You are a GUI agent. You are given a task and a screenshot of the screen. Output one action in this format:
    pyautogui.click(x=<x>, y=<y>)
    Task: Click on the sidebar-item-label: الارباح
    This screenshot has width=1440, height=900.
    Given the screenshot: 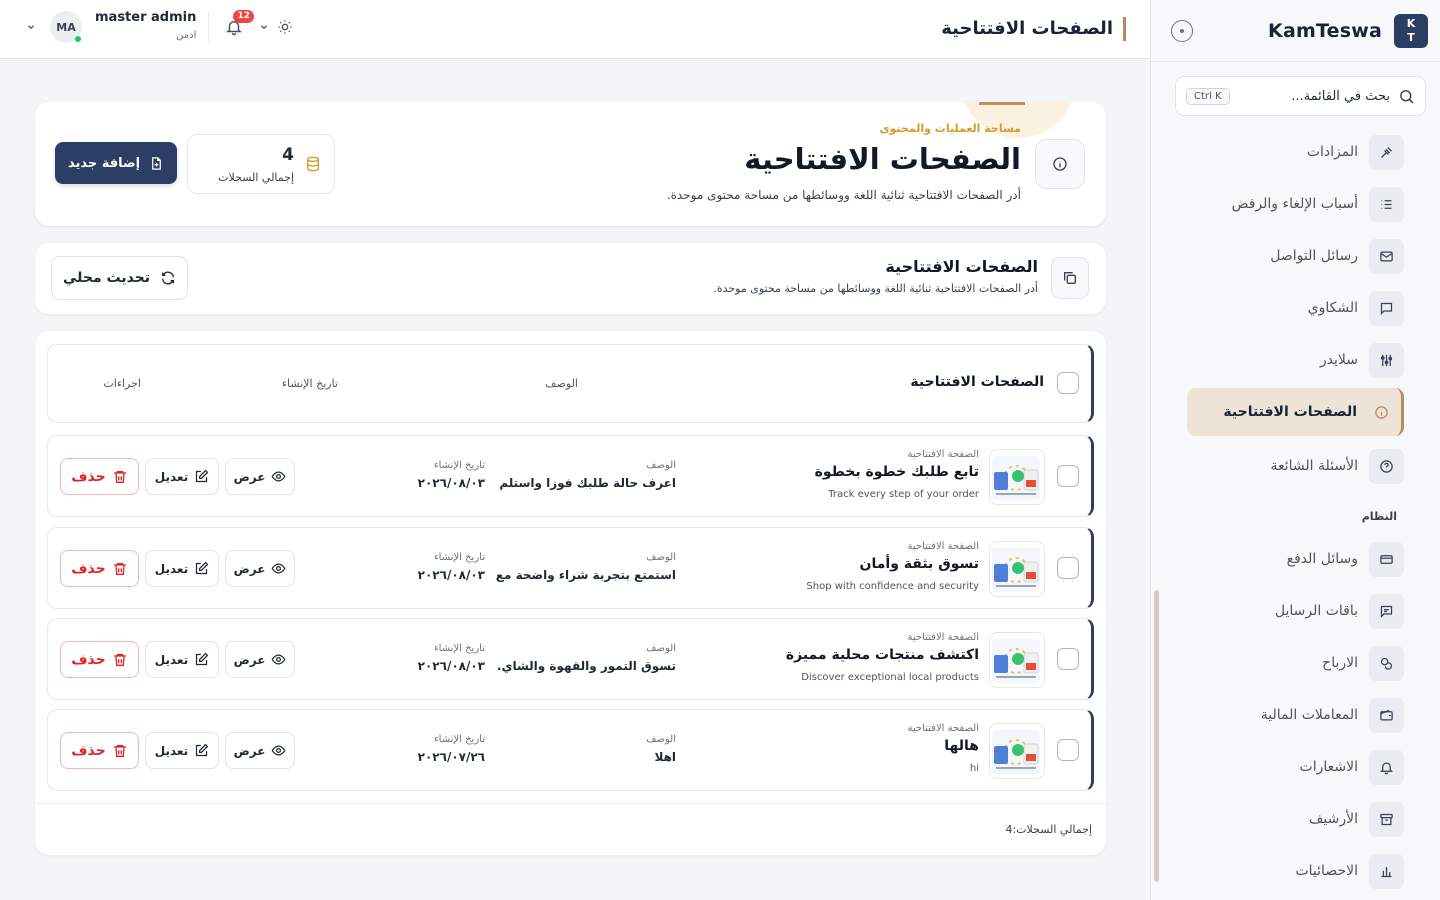 What is the action you would take?
    pyautogui.click(x=1340, y=663)
    